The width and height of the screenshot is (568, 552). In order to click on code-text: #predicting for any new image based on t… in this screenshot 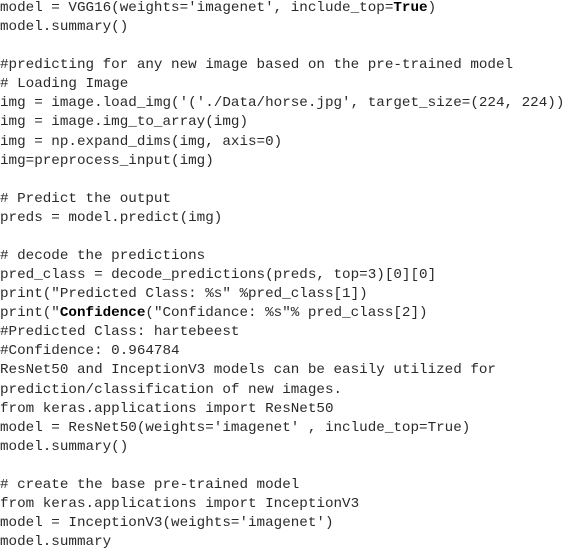, I will do `click(257, 65)`.